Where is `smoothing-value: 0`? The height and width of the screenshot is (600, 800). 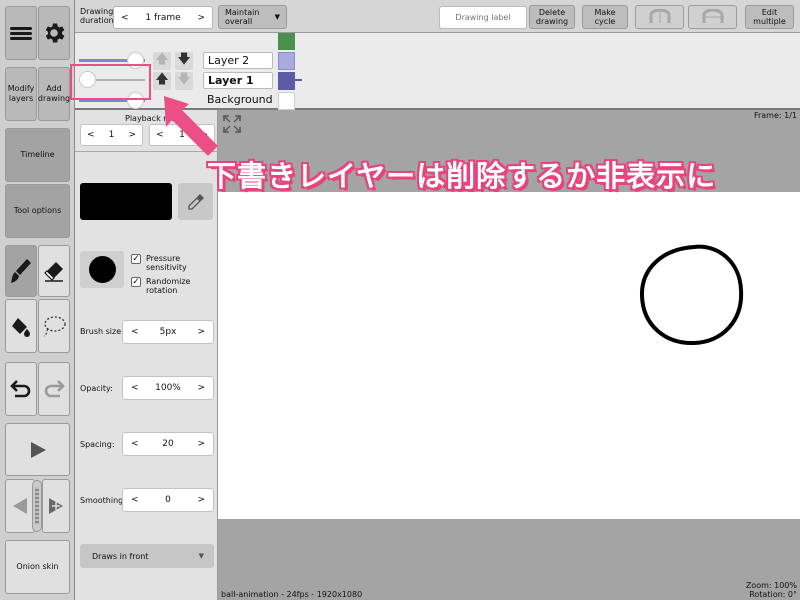
smoothing-value: 0 is located at coordinates (168, 500).